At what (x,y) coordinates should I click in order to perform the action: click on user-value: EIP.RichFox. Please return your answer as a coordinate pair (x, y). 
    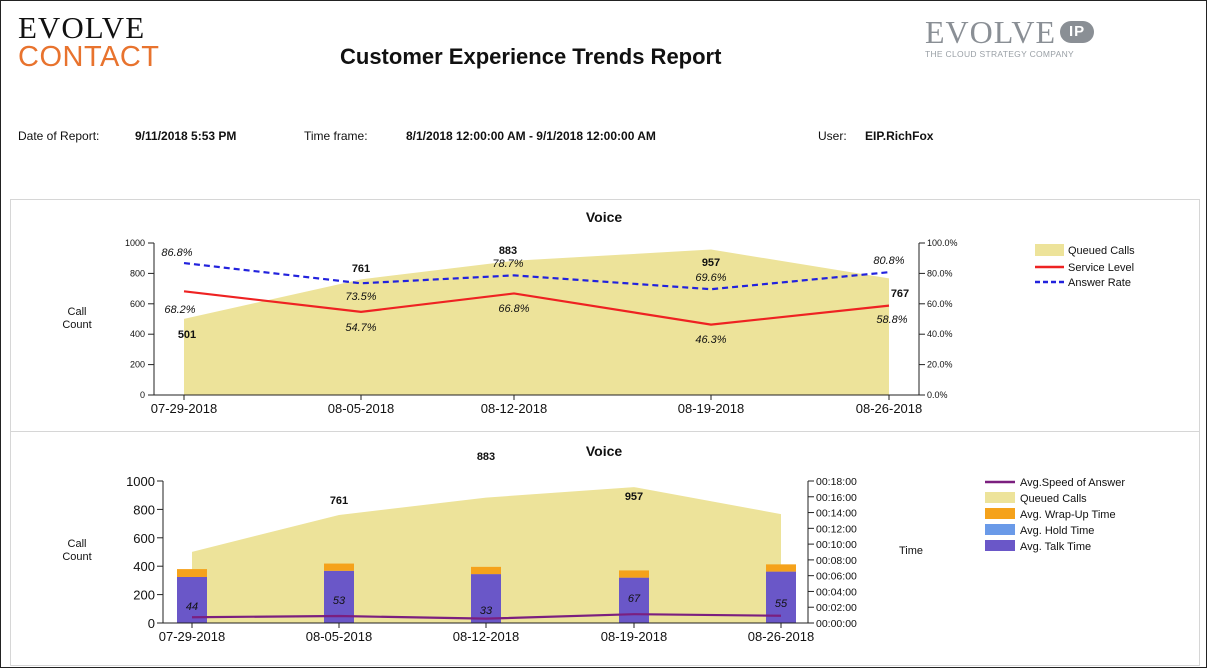
    Looking at the image, I should click on (899, 136).